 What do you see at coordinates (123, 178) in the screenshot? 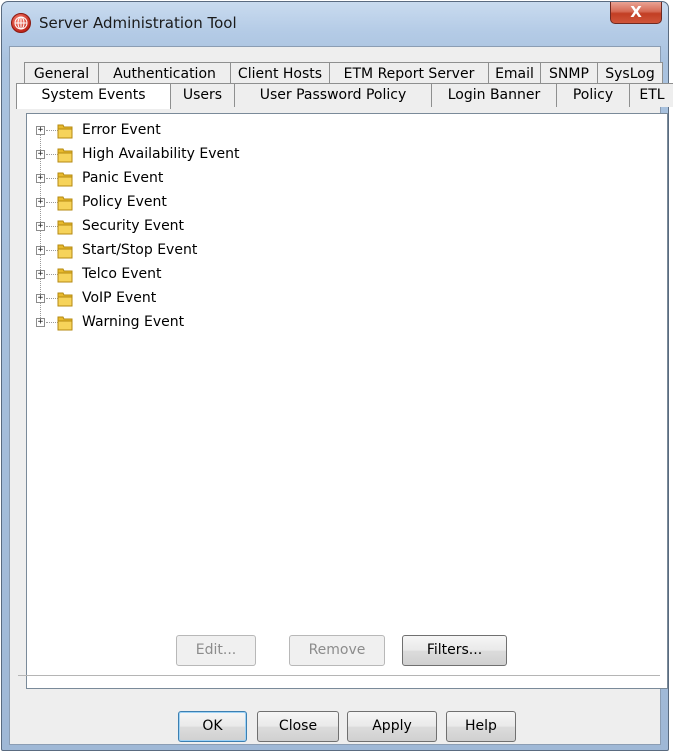
I see `tree-item-label: Panic Event` at bounding box center [123, 178].